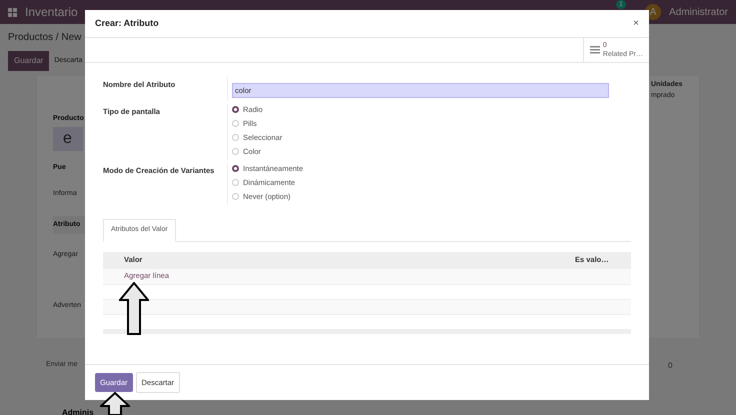 Image resolution: width=736 pixels, height=415 pixels. Describe the element at coordinates (51, 12) in the screenshot. I see `app-title: Inventario` at that location.